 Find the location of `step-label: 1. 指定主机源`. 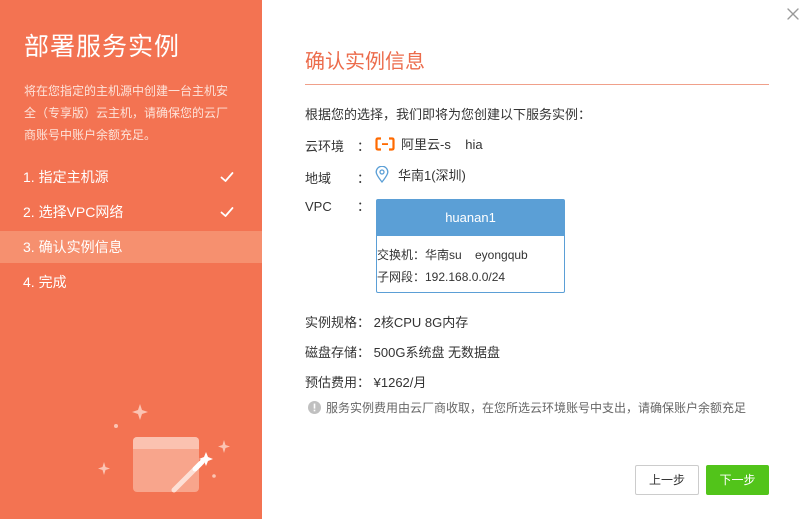

step-label: 1. 指定主机源 is located at coordinates (66, 177).